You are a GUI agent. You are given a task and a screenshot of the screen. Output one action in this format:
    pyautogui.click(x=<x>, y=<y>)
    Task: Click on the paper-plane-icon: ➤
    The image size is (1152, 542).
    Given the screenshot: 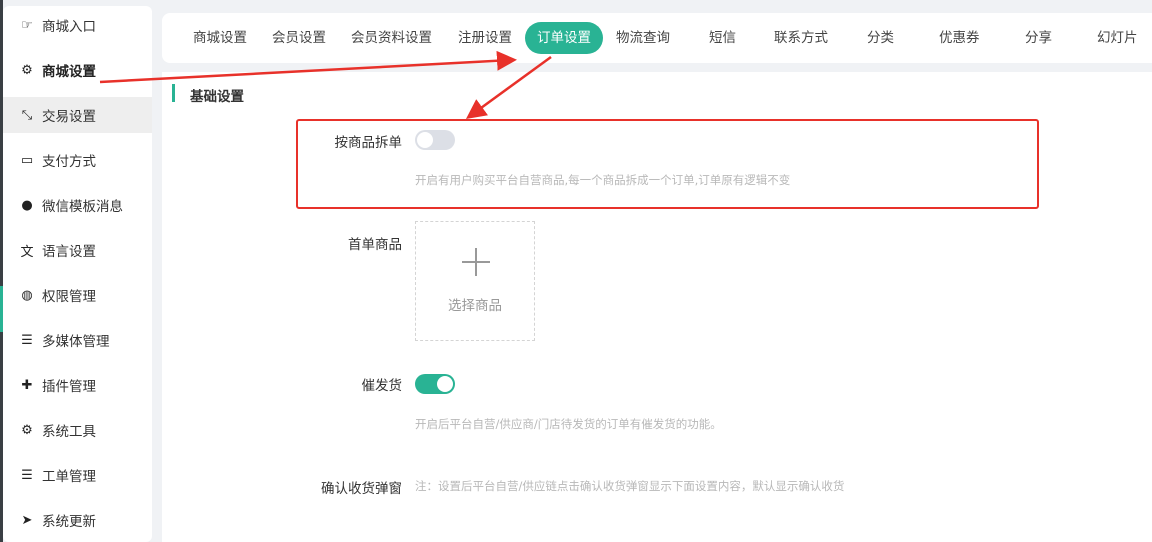 What is the action you would take?
    pyautogui.click(x=27, y=520)
    